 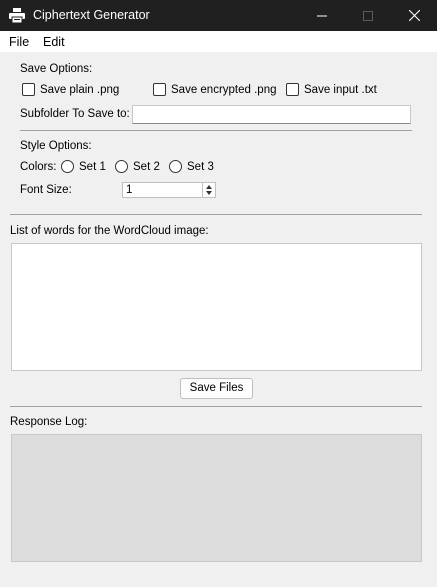 What do you see at coordinates (200, 166) in the screenshot?
I see `color-set-3-label: Set 3` at bounding box center [200, 166].